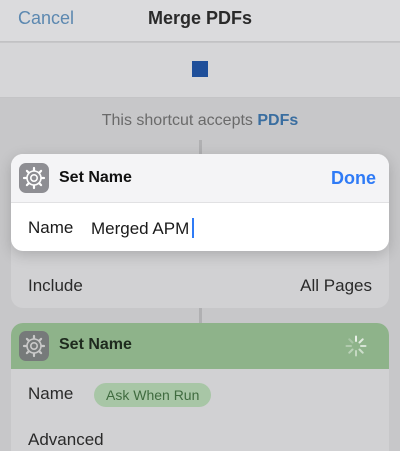 The height and width of the screenshot is (451, 400). What do you see at coordinates (95, 344) in the screenshot?
I see `action-title-2: Set Name` at bounding box center [95, 344].